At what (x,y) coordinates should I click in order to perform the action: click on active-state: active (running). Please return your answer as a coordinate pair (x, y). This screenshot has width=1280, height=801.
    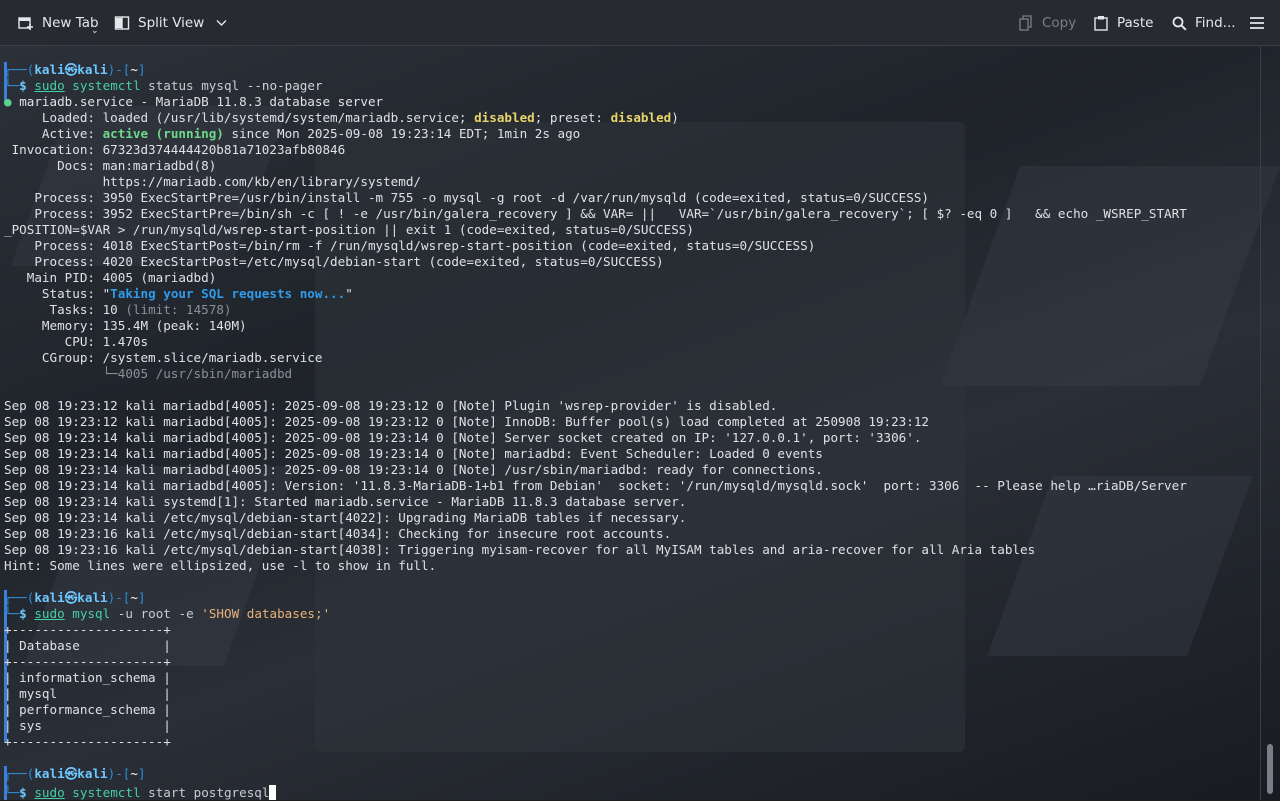
    Looking at the image, I should click on (163, 133).